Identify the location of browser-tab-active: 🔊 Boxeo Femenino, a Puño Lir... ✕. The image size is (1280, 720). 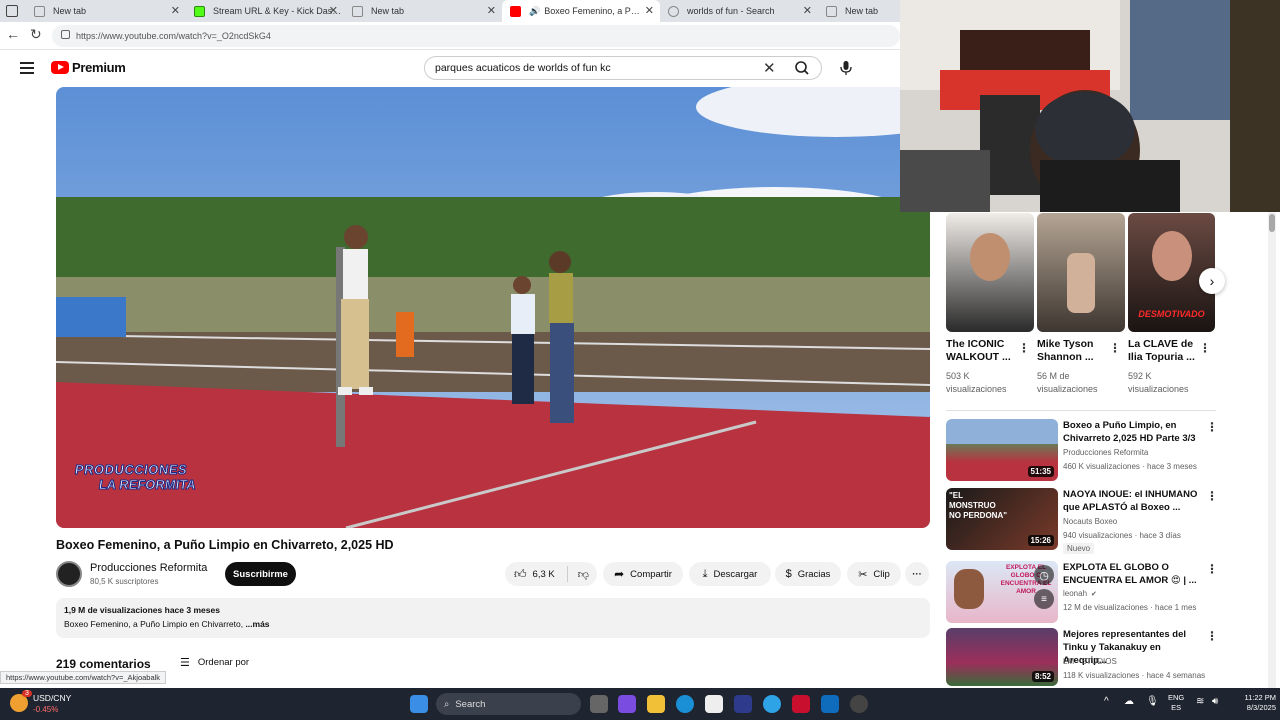
(581, 11).